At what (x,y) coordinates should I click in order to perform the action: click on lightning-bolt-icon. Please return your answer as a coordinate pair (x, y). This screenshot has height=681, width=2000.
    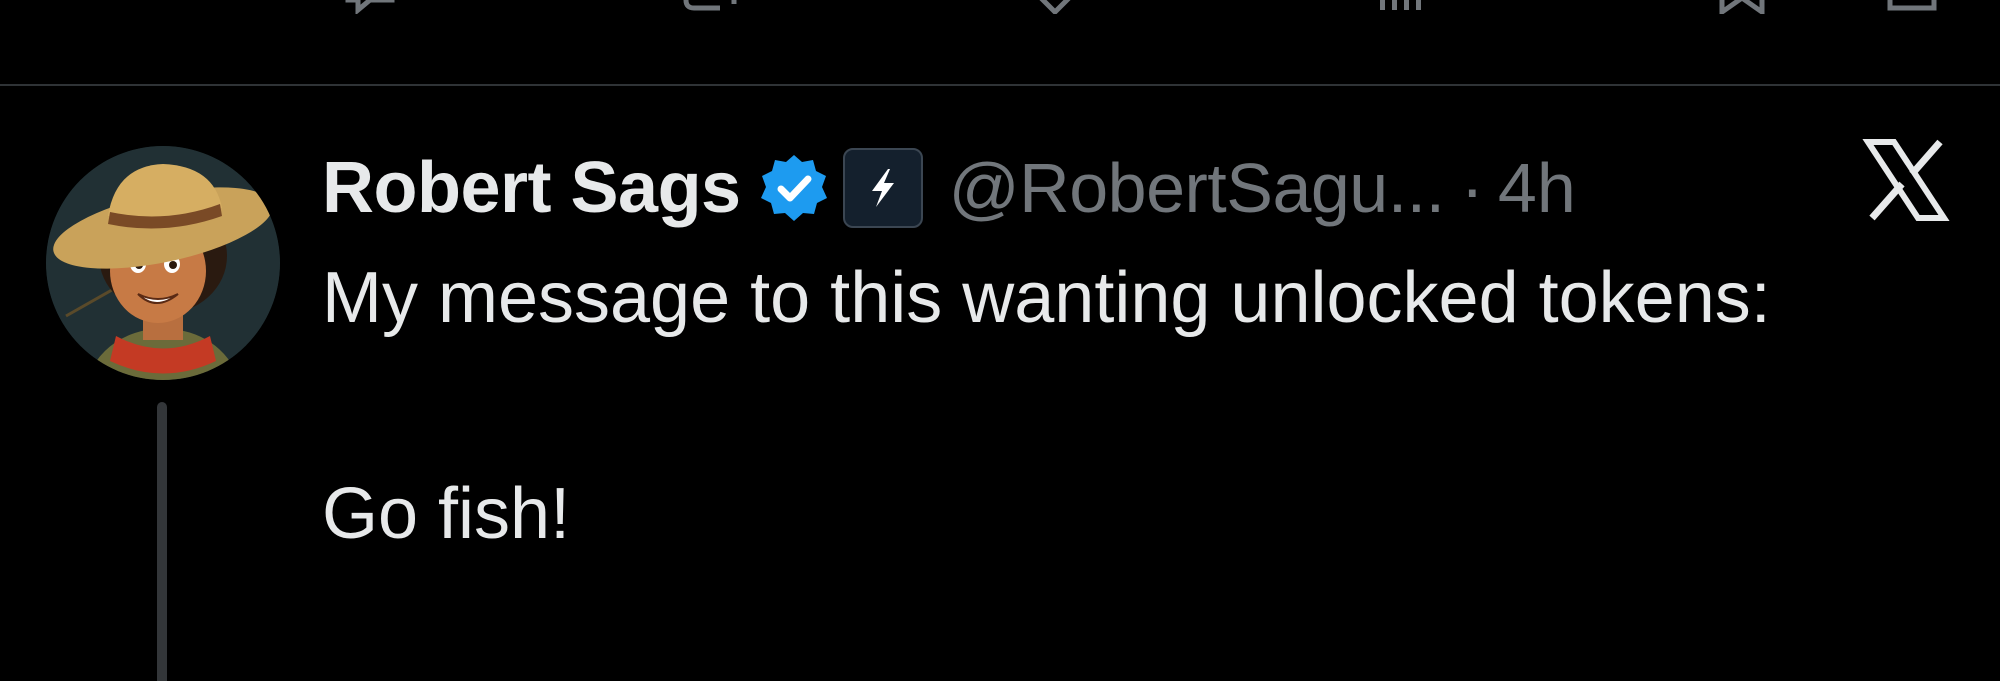
    Looking at the image, I should click on (882, 188).